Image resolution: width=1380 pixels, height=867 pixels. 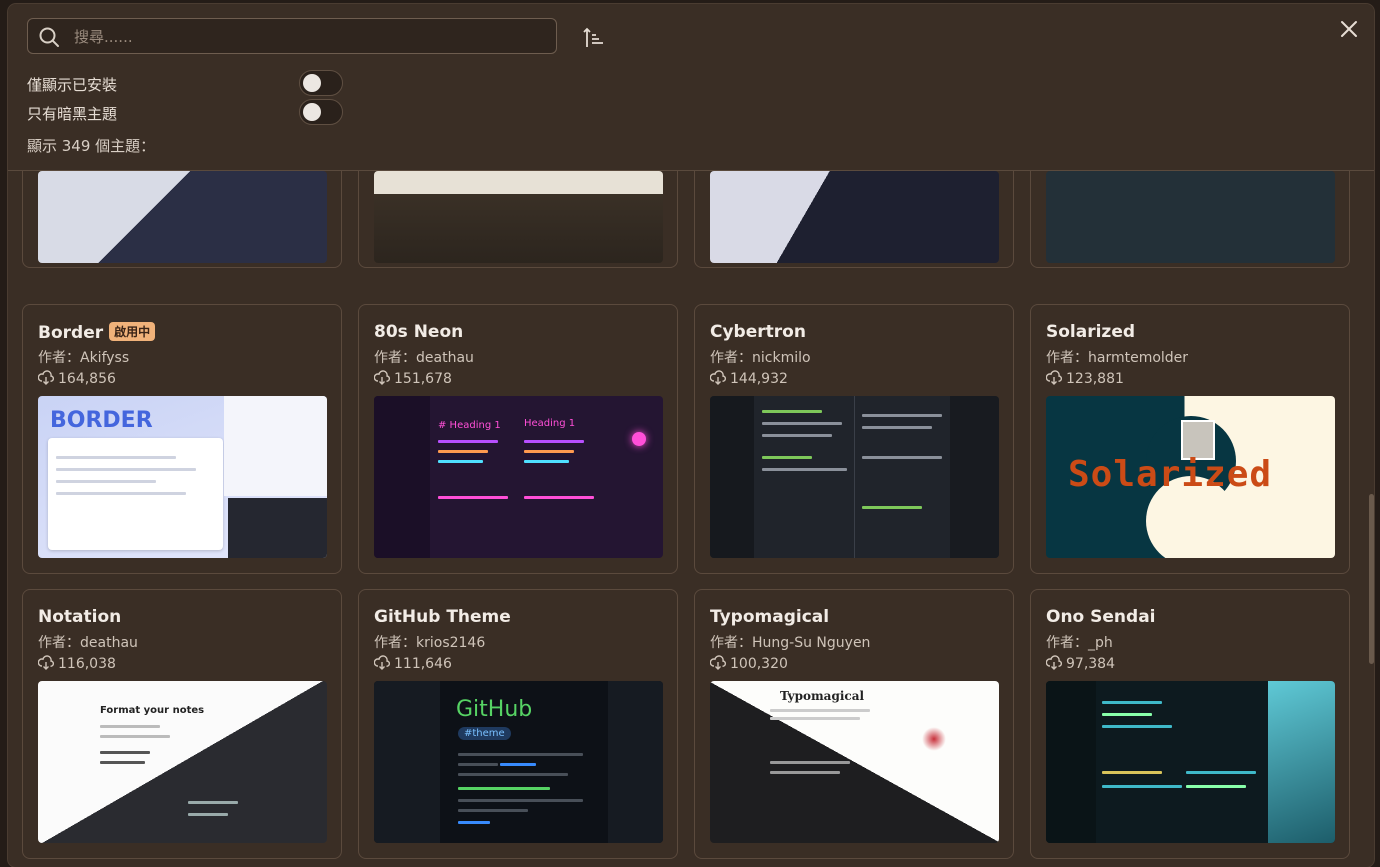 I want to click on thumbnail-heading: # Heading 1, so click(x=469, y=425).